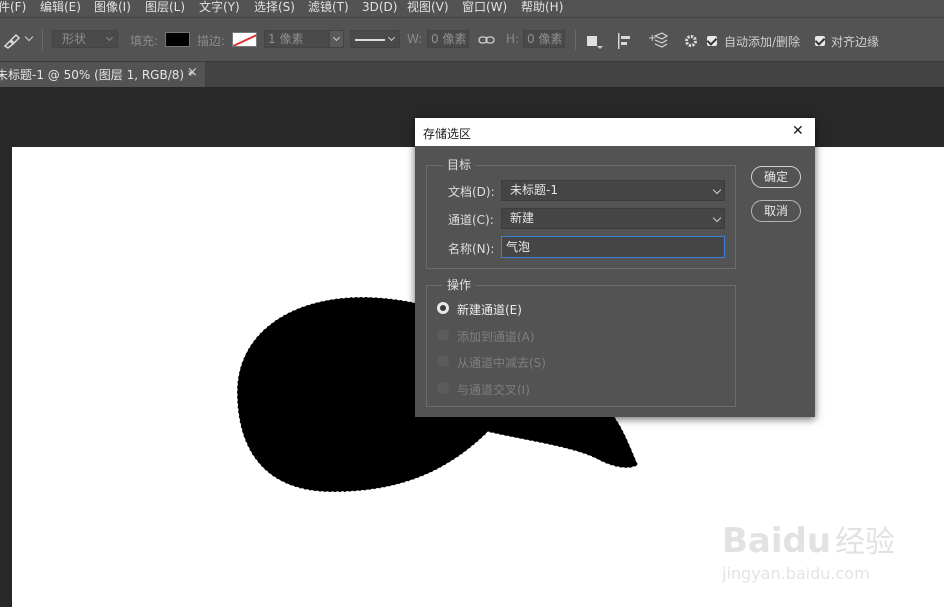  I want to click on align-edges-checkbox, so click(820, 41).